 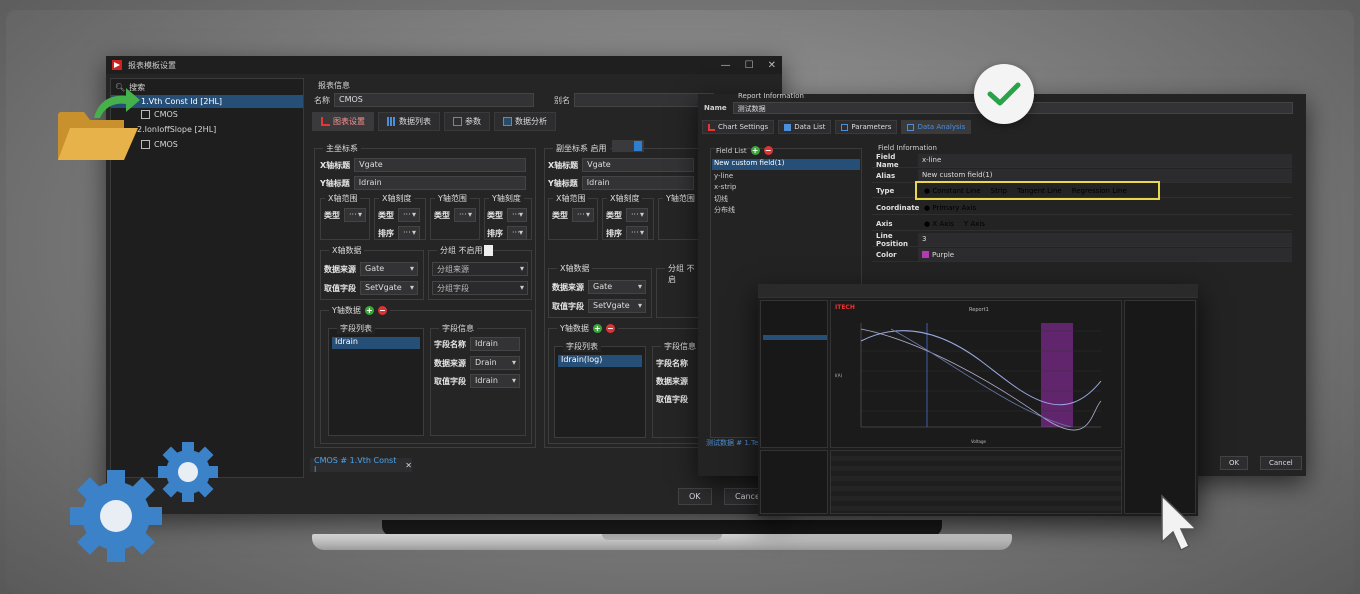 What do you see at coordinates (682, 274) in the screenshot?
I see `sec-group-title: 分组 不启` at bounding box center [682, 274].